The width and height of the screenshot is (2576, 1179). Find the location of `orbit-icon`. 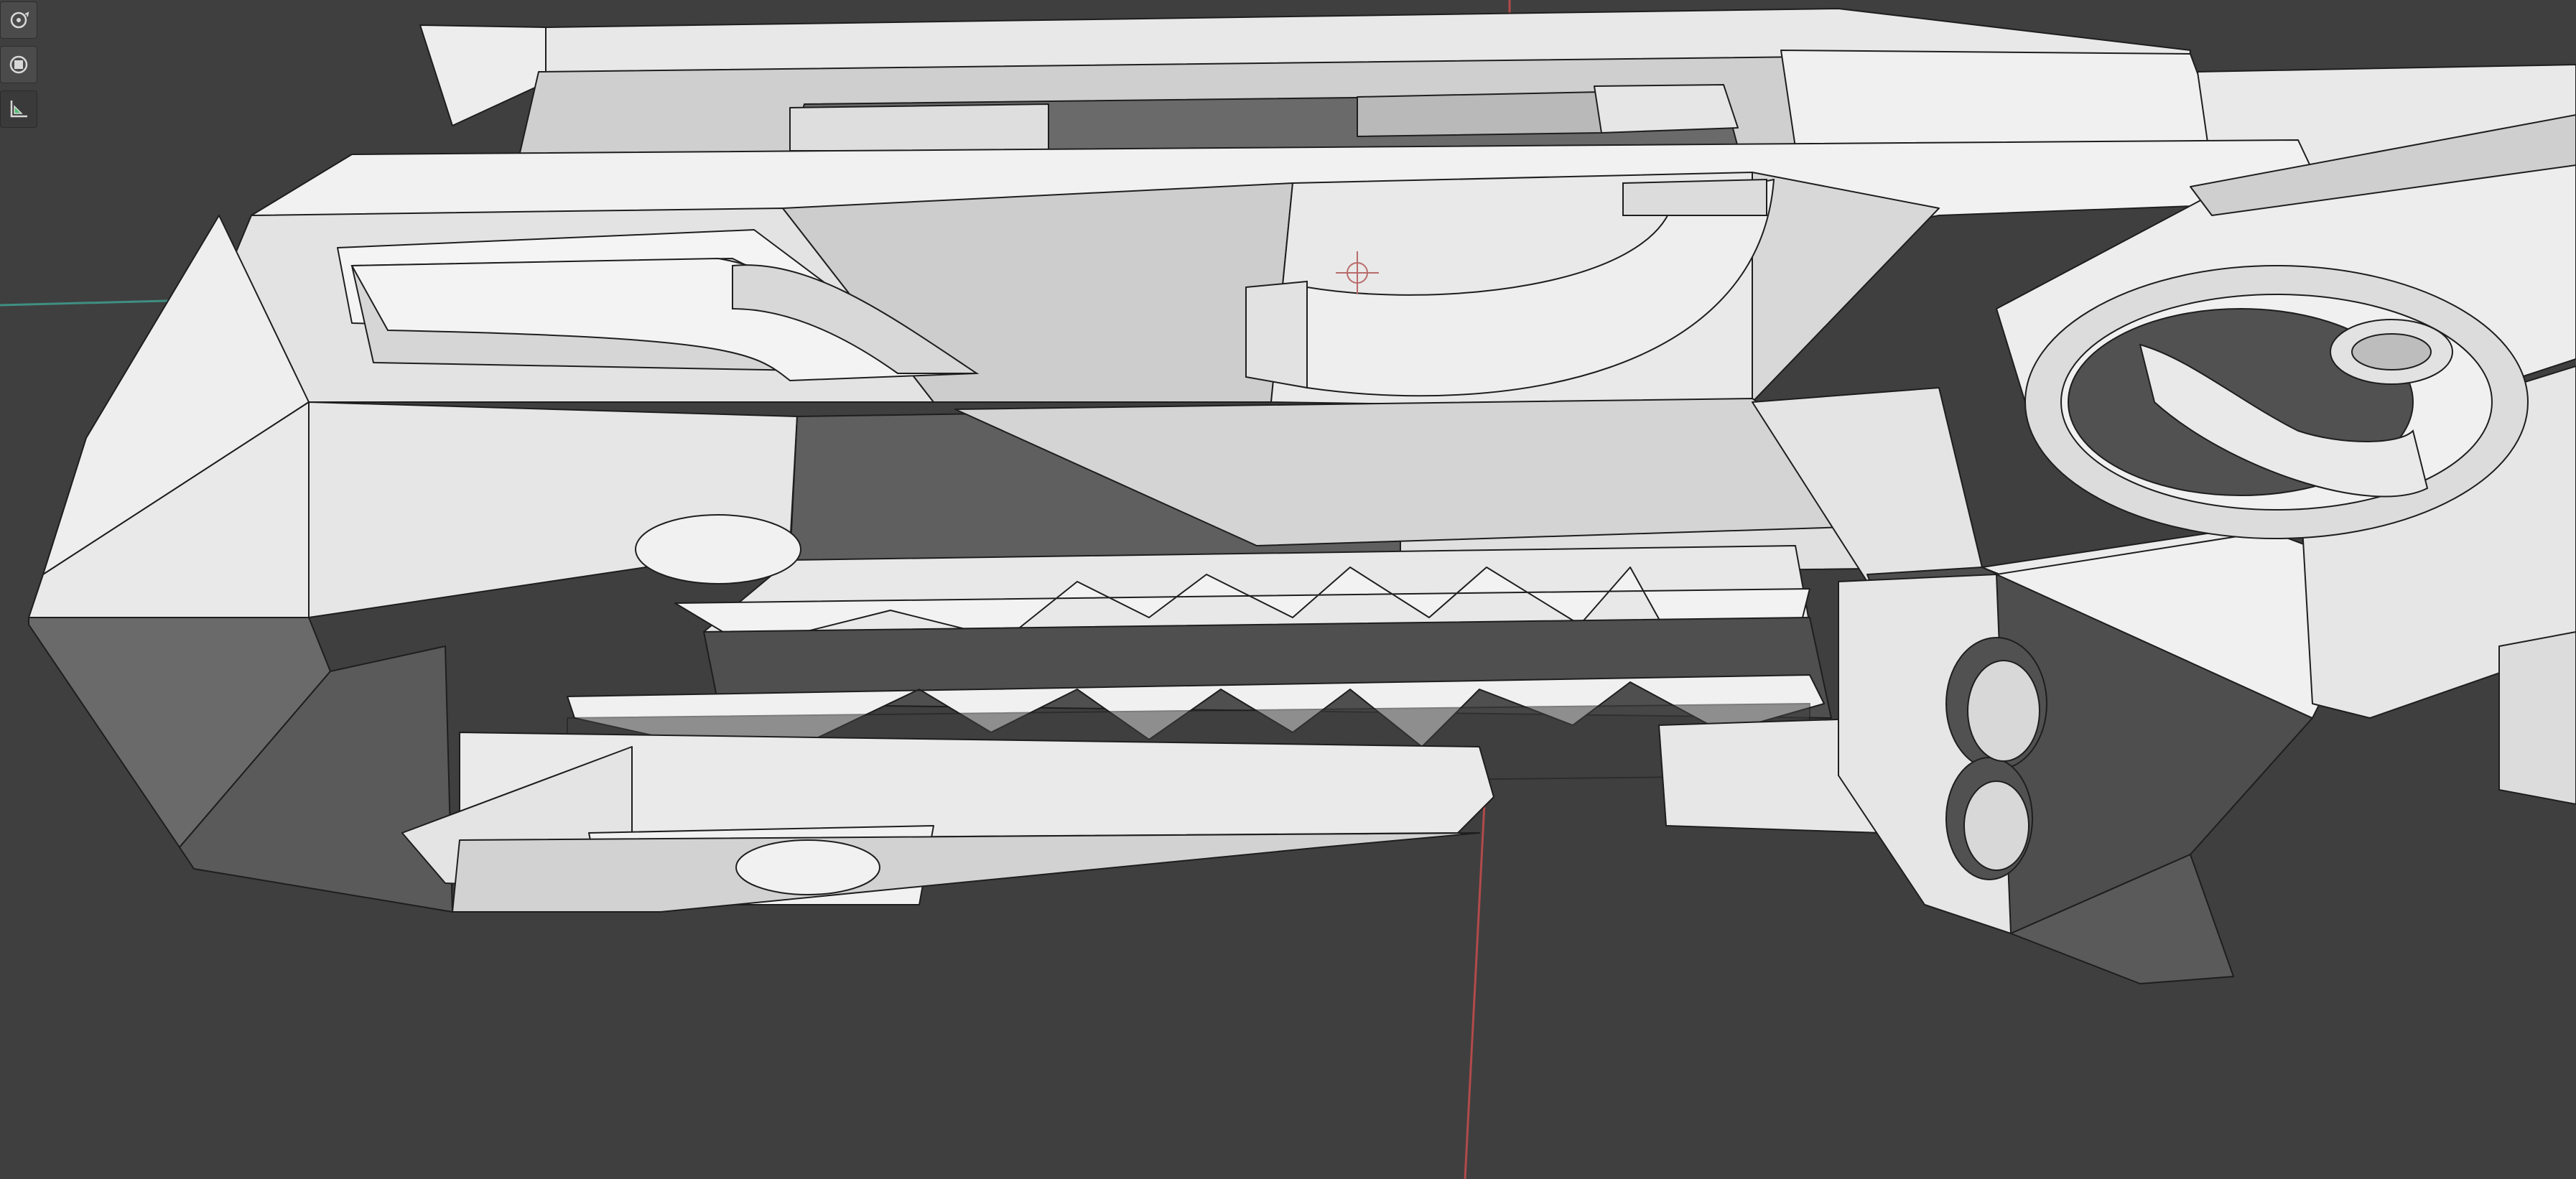

orbit-icon is located at coordinates (19, 20).